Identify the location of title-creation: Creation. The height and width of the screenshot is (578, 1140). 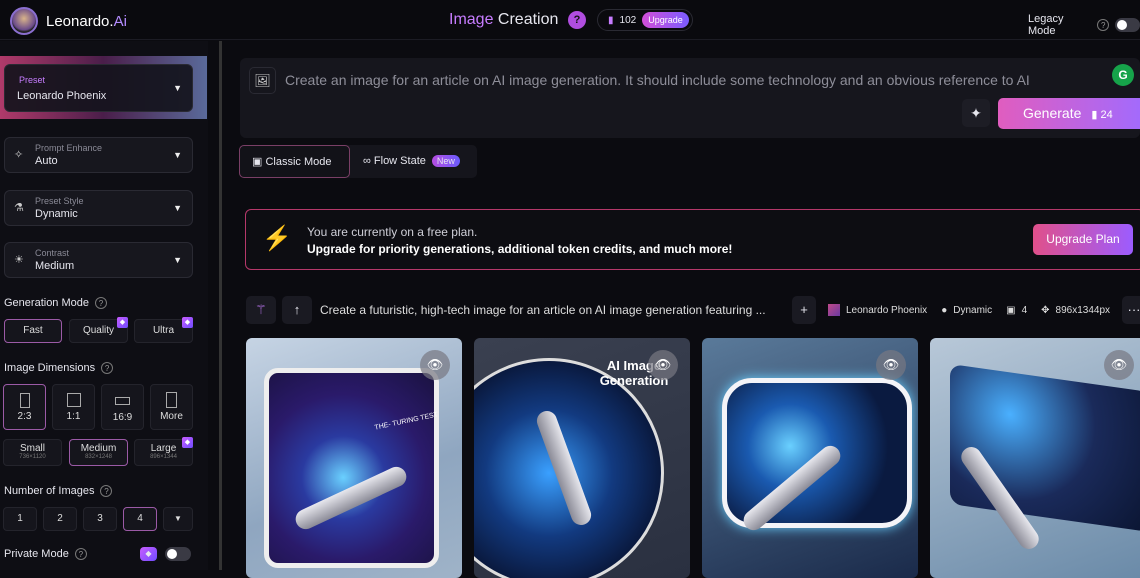
(528, 19).